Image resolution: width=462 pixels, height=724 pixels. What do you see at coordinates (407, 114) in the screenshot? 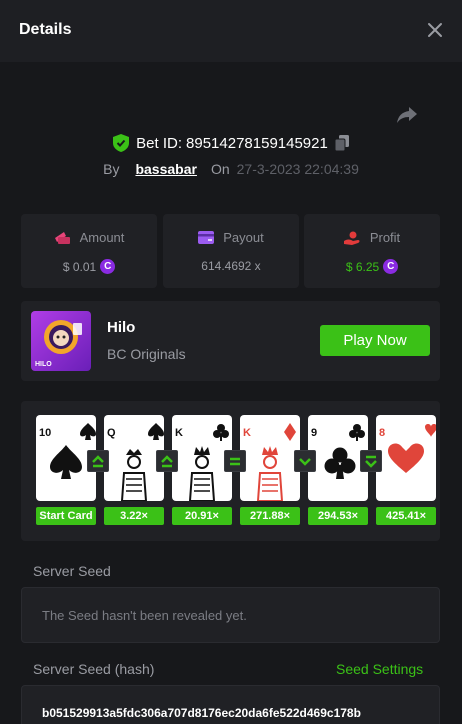
I see `share-icon` at bounding box center [407, 114].